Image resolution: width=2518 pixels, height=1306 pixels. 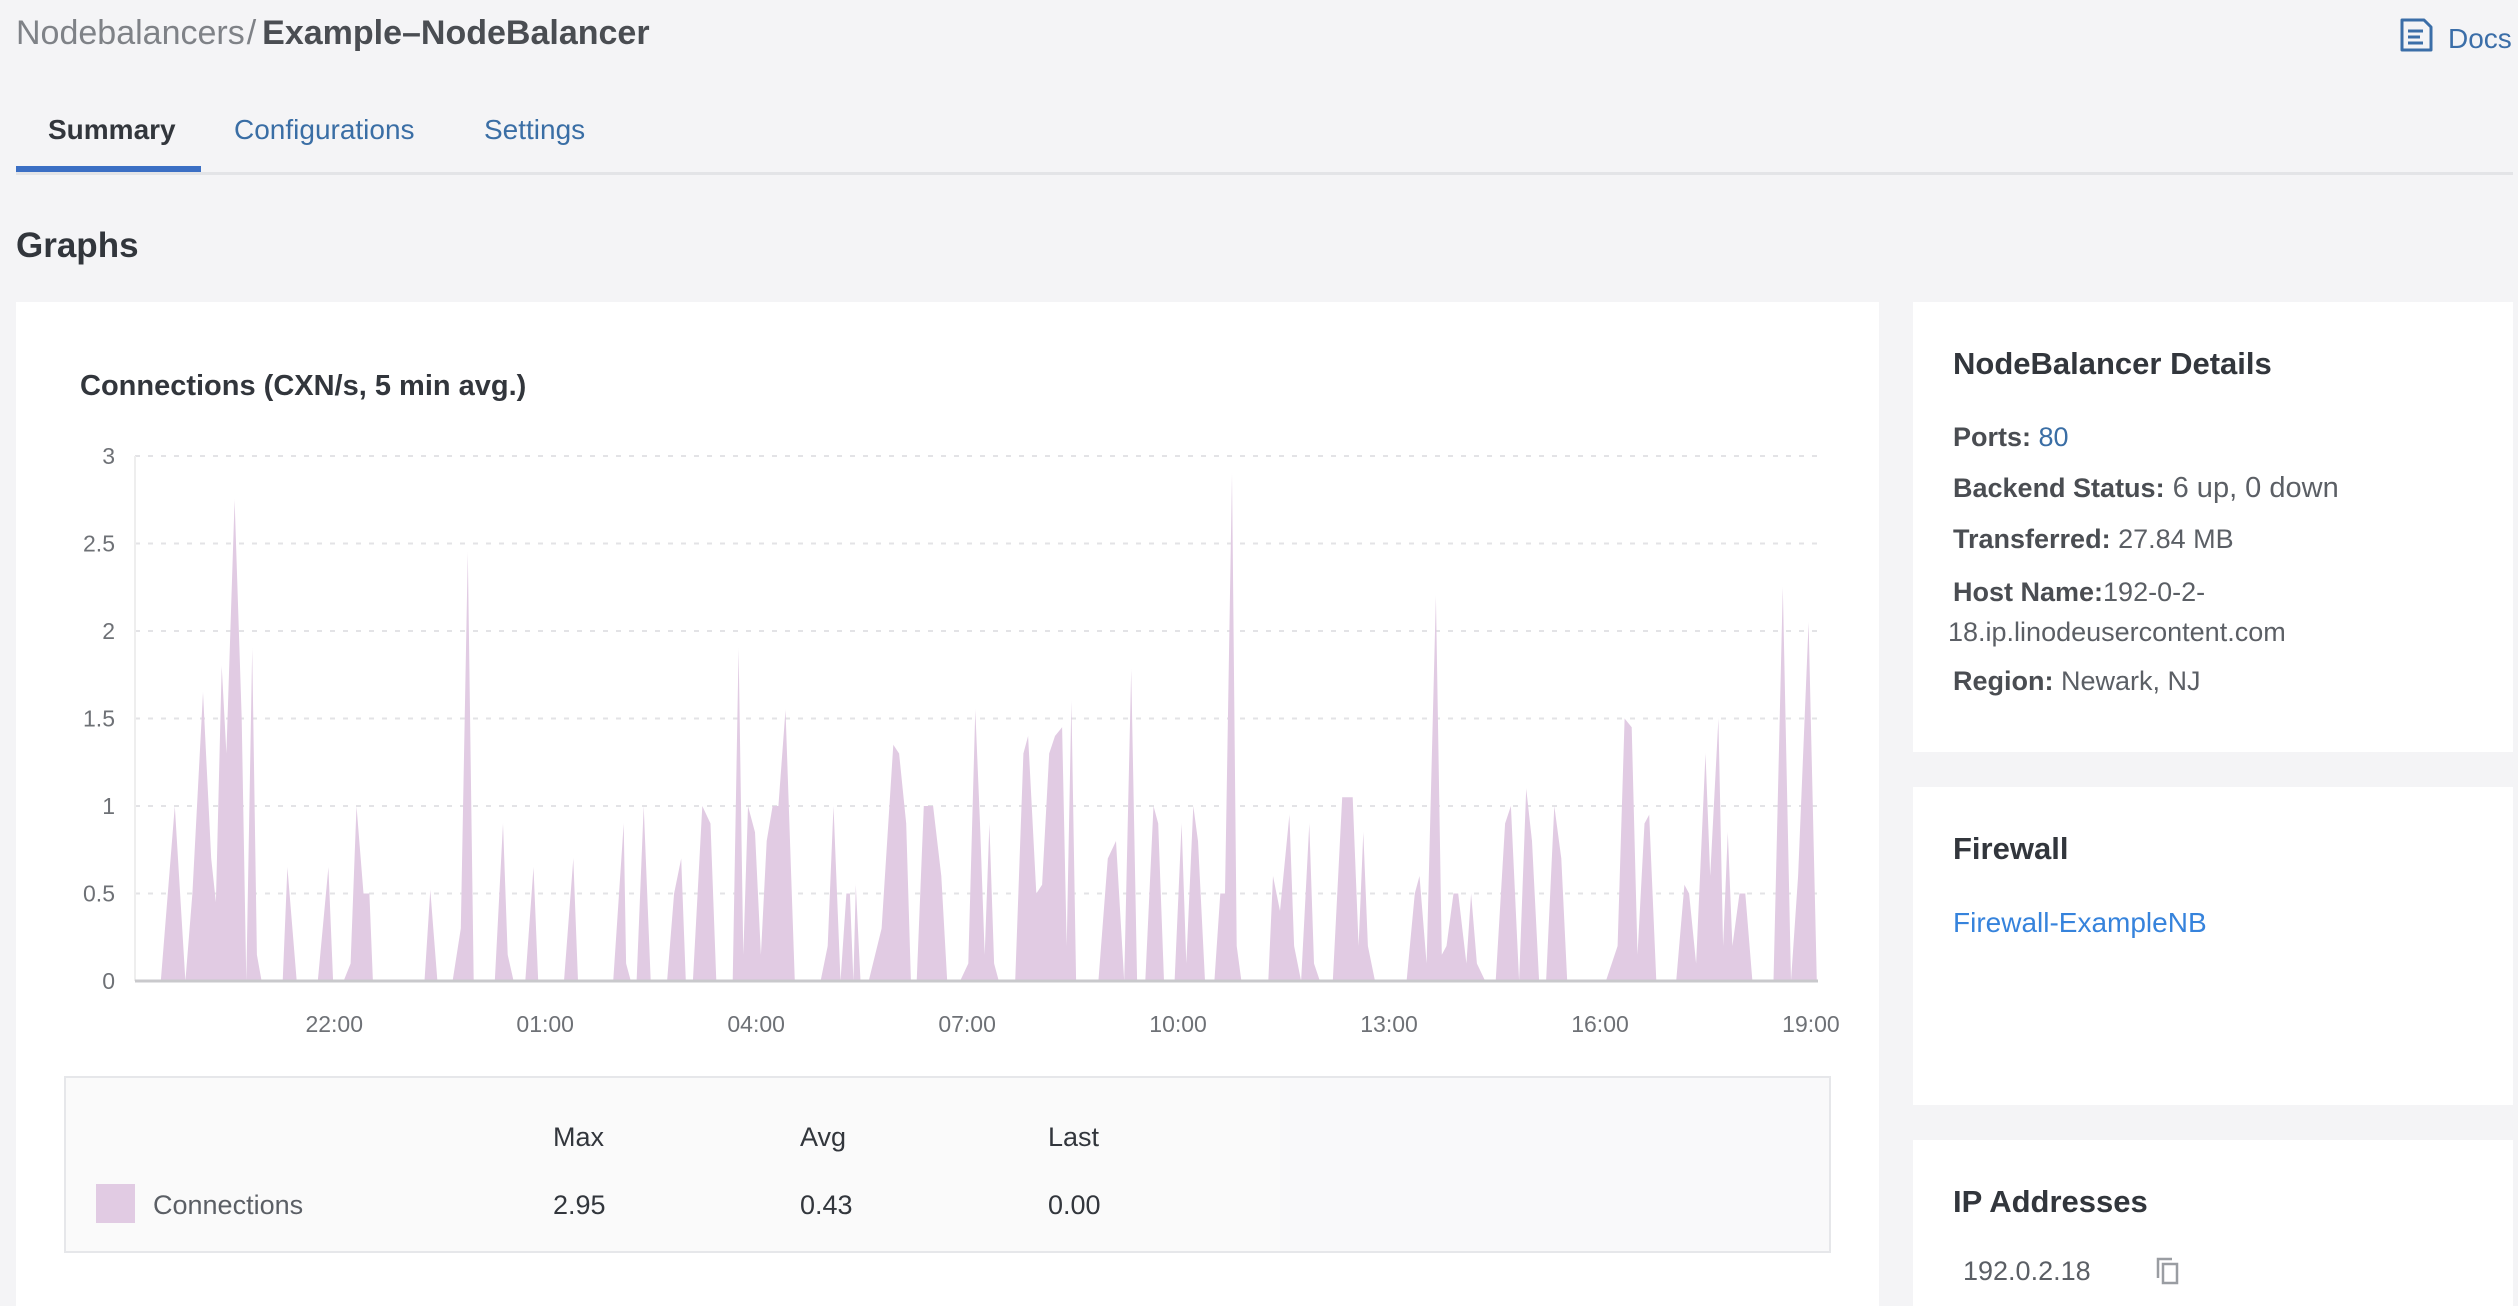 I want to click on y-tick-label: 2, so click(x=108, y=631).